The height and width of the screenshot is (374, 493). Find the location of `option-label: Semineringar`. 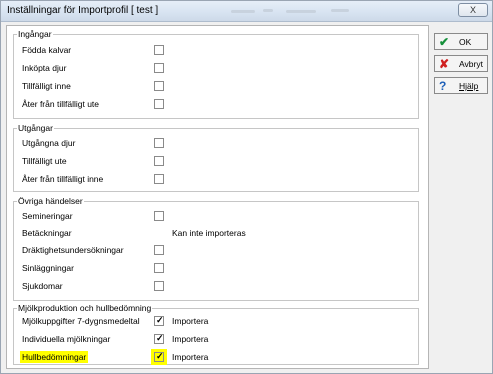

option-label: Semineringar is located at coordinates (47, 216).